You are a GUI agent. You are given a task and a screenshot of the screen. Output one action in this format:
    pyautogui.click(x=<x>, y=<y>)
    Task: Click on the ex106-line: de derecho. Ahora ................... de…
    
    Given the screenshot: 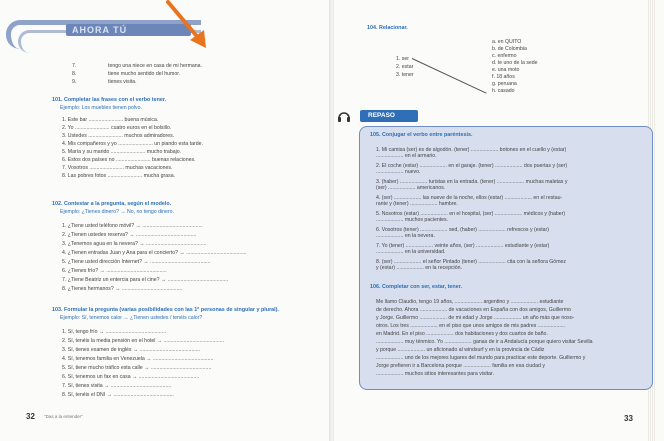 What is the action you would take?
    pyautogui.click(x=473, y=310)
    